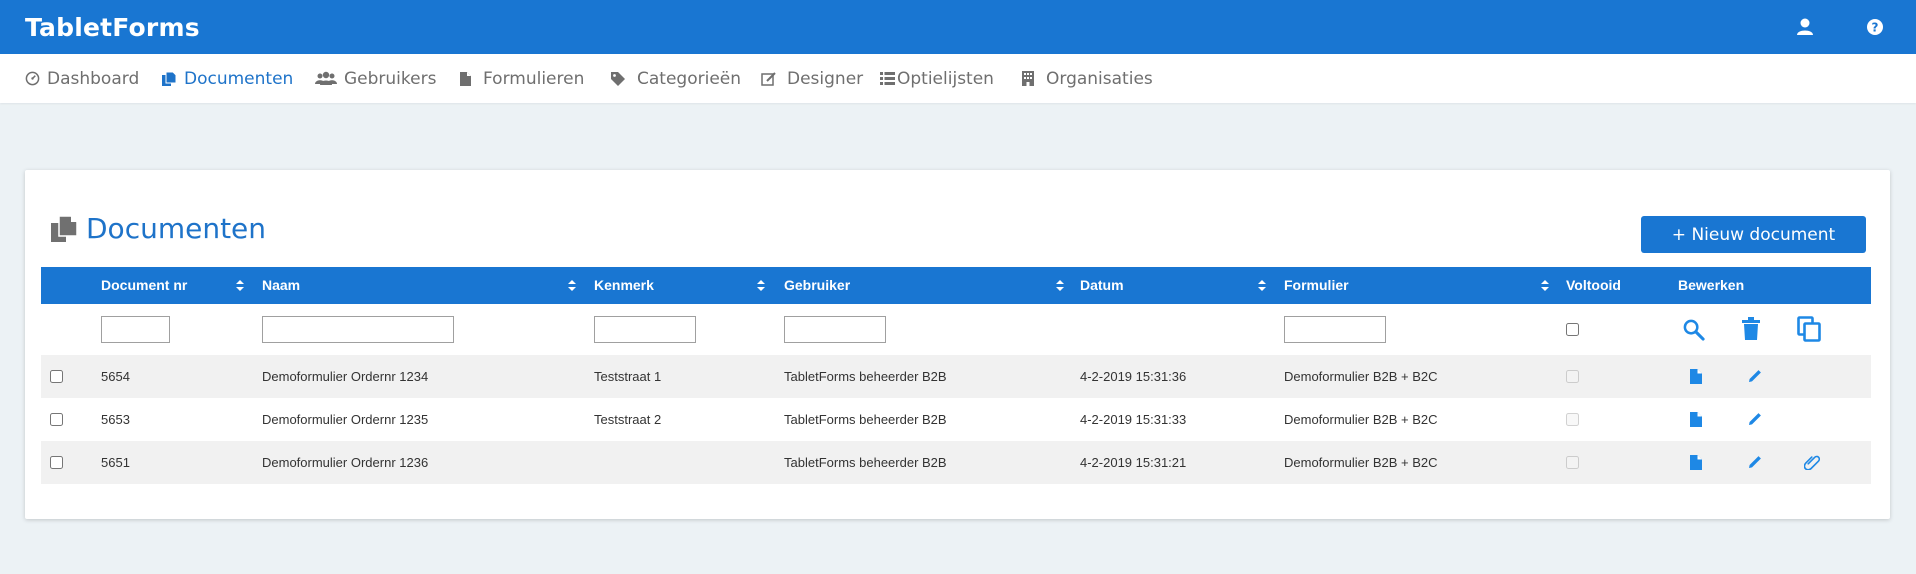 The width and height of the screenshot is (1916, 574). Describe the element at coordinates (1593, 285) in the screenshot. I see `col-header-voltooid: Voltooid` at that location.